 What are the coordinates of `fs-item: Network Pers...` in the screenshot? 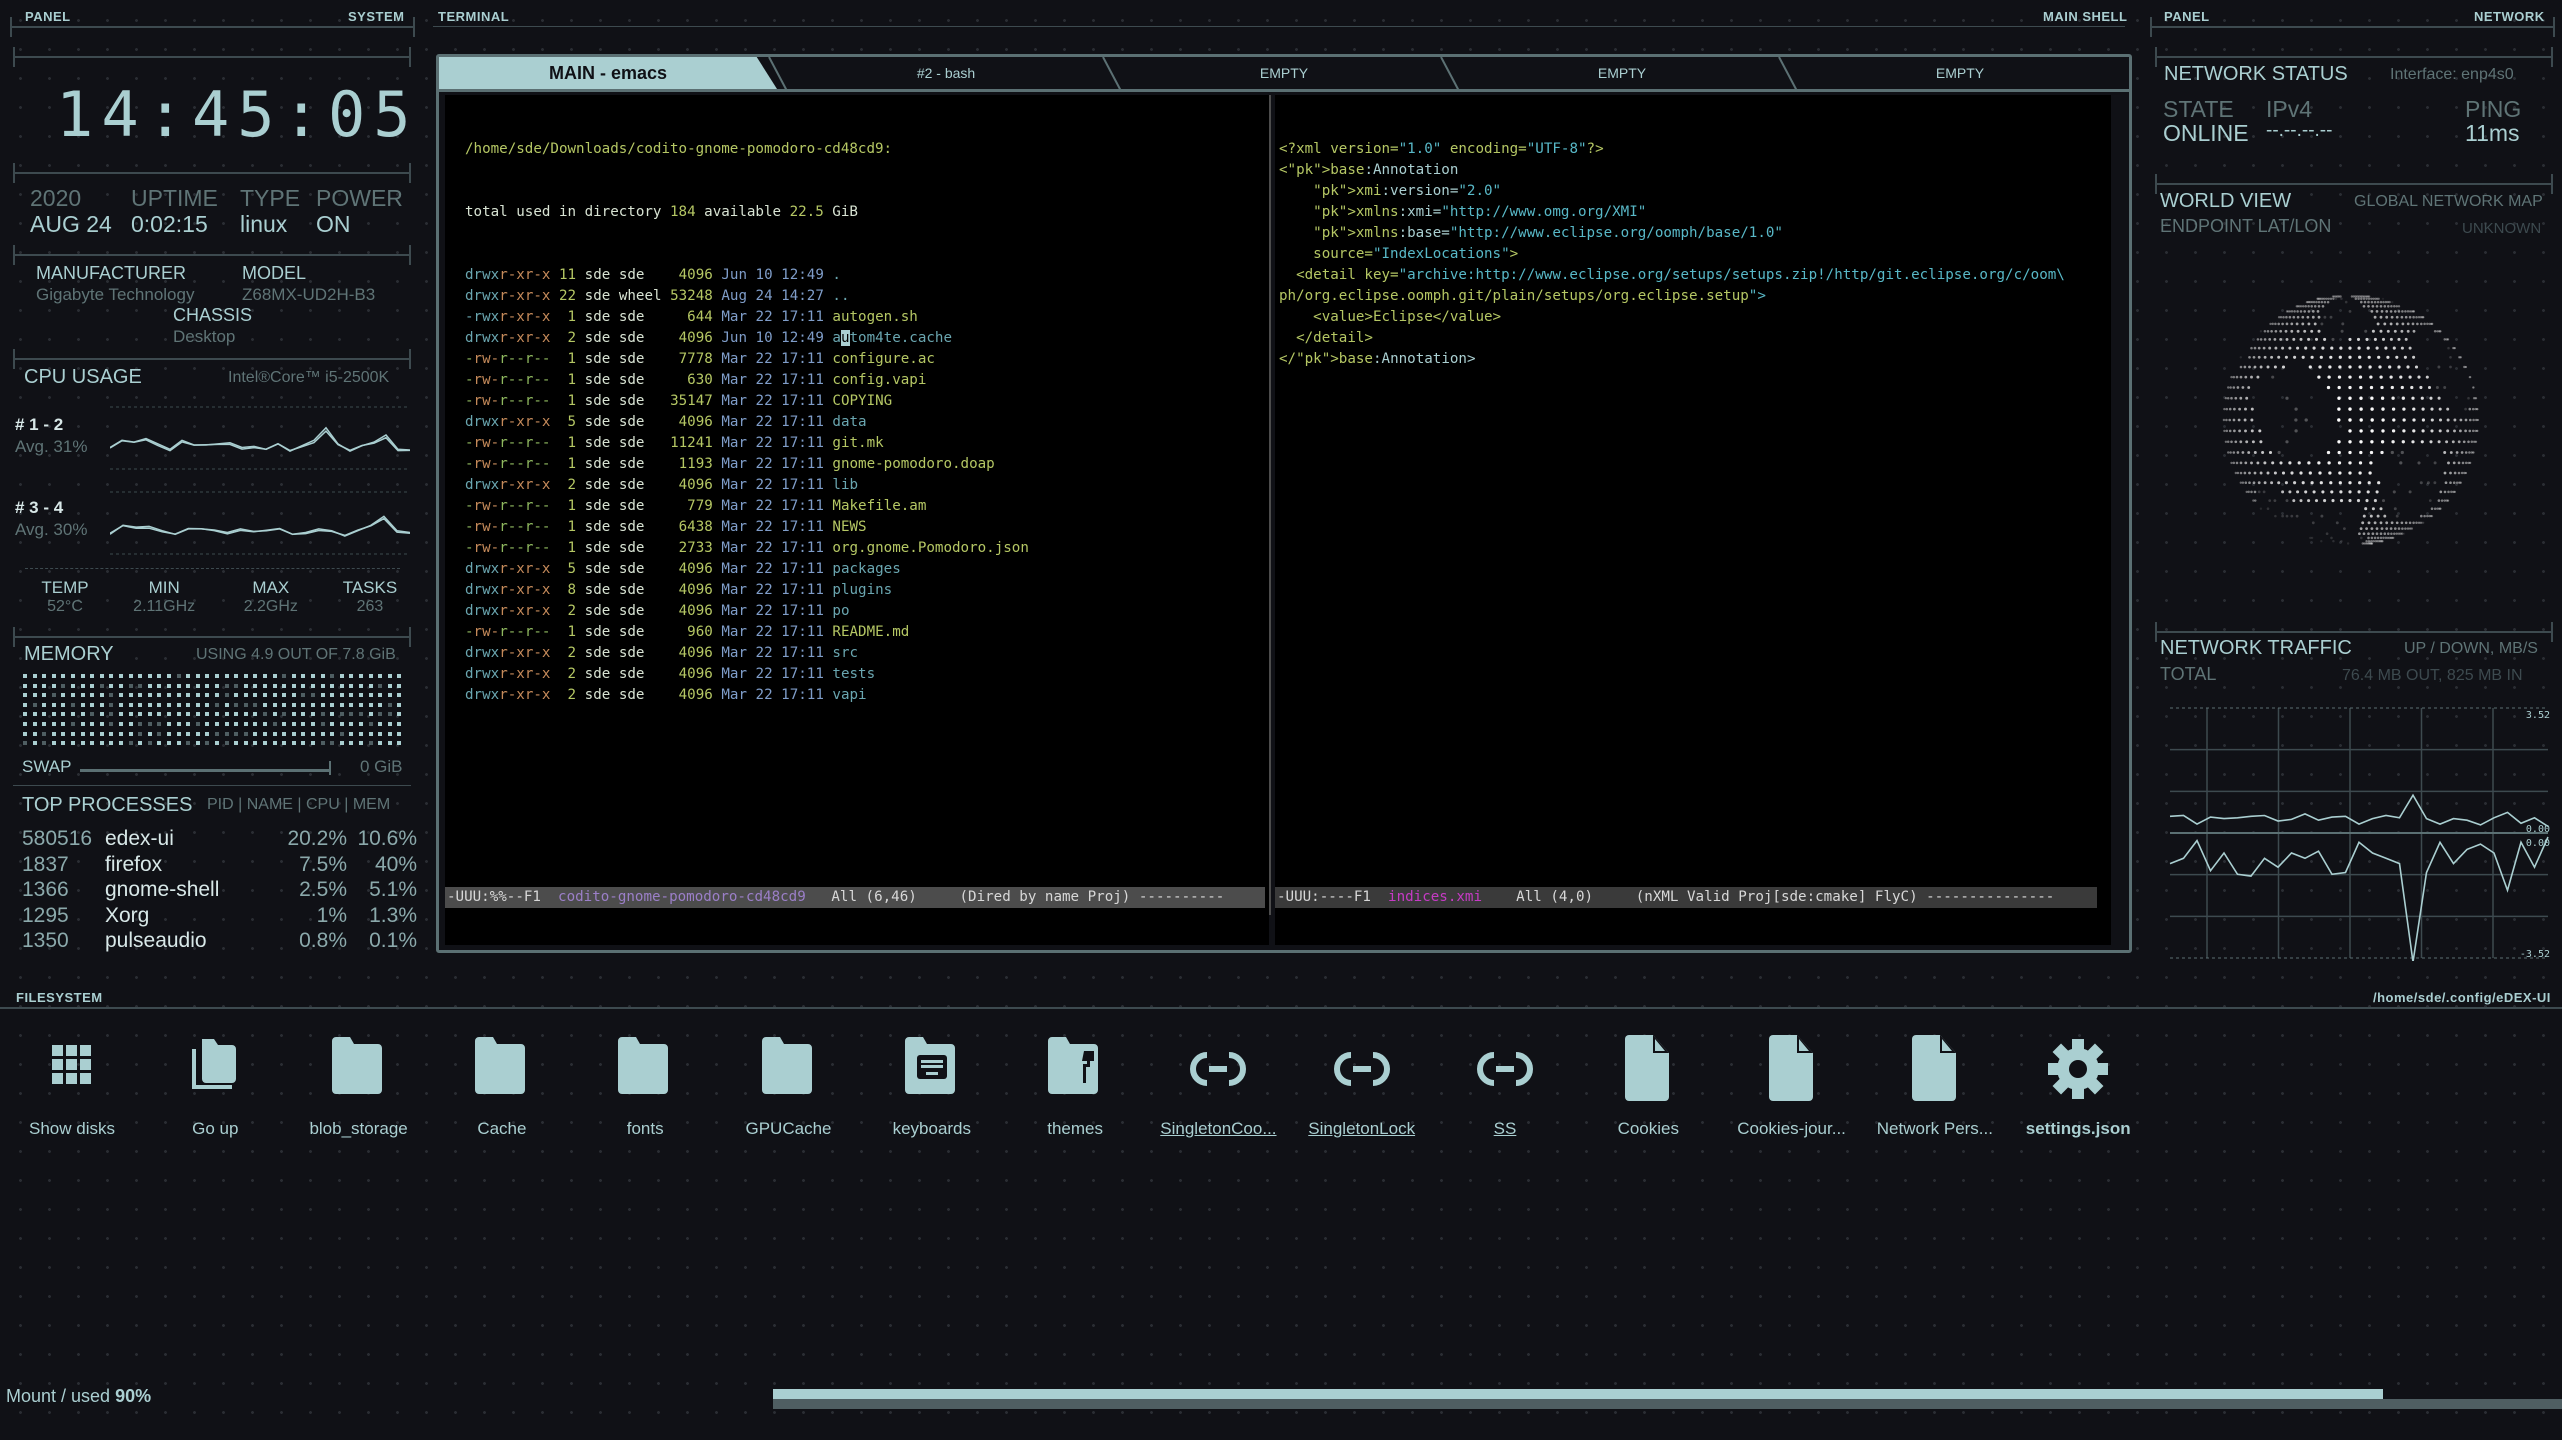 It's located at (1935, 1087).